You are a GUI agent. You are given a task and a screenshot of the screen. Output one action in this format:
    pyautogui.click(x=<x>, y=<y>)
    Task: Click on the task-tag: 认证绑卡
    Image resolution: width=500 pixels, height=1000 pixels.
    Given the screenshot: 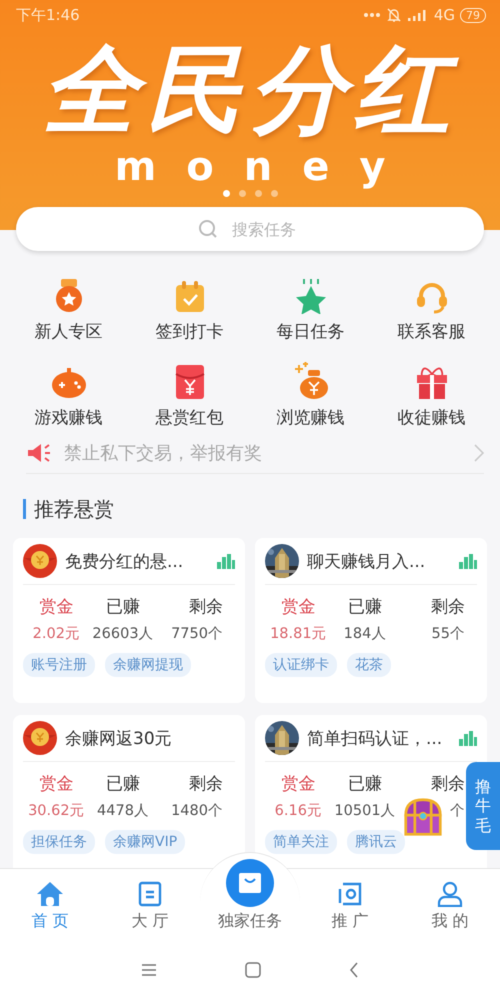 What is the action you would take?
    pyautogui.click(x=301, y=665)
    